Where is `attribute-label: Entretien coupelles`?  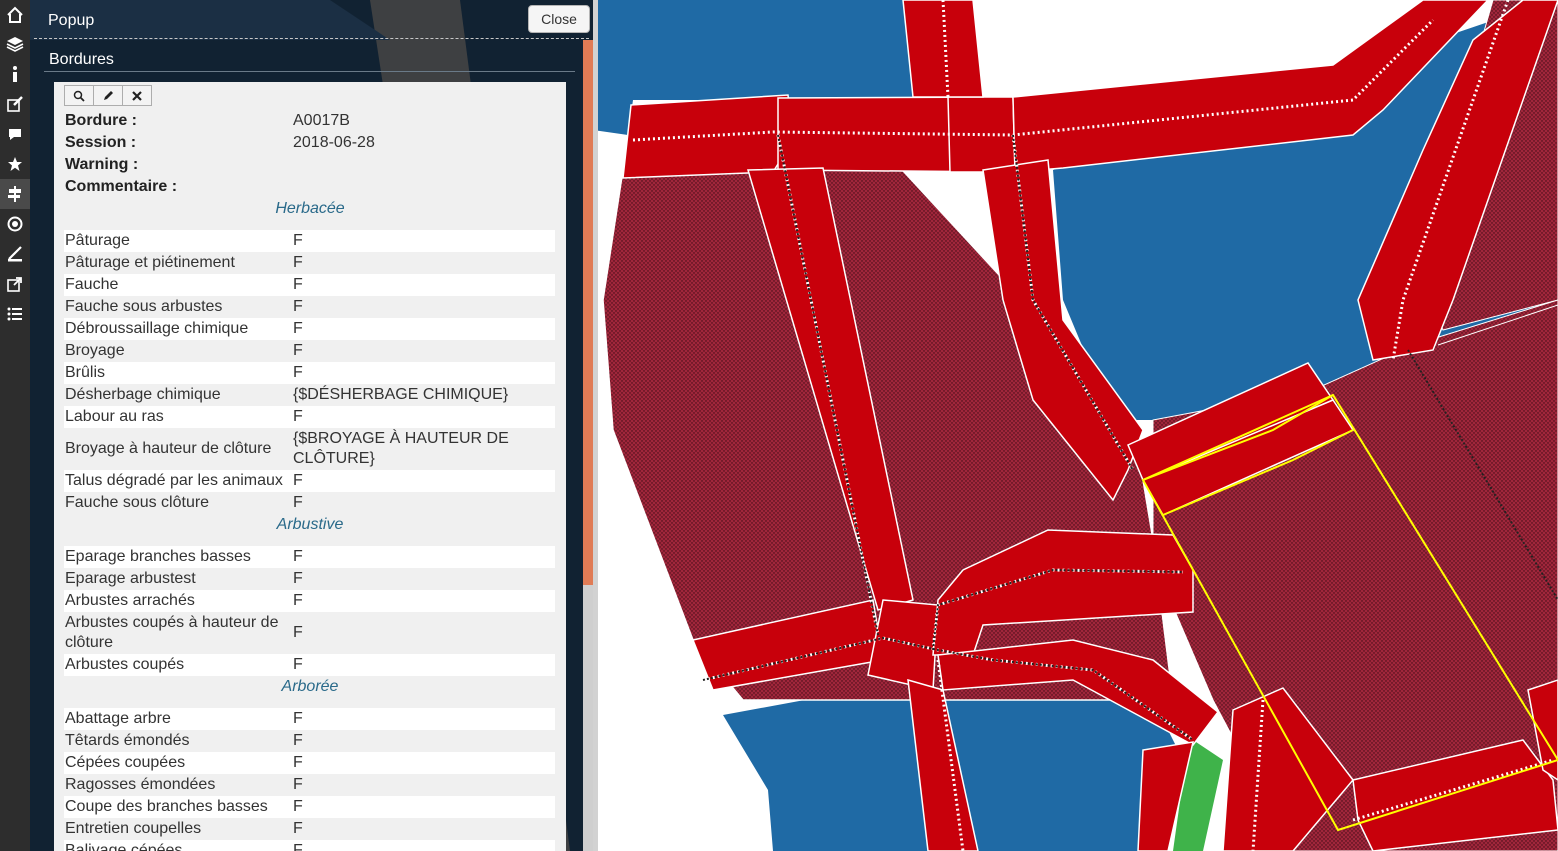 attribute-label: Entretien coupelles is located at coordinates (133, 828).